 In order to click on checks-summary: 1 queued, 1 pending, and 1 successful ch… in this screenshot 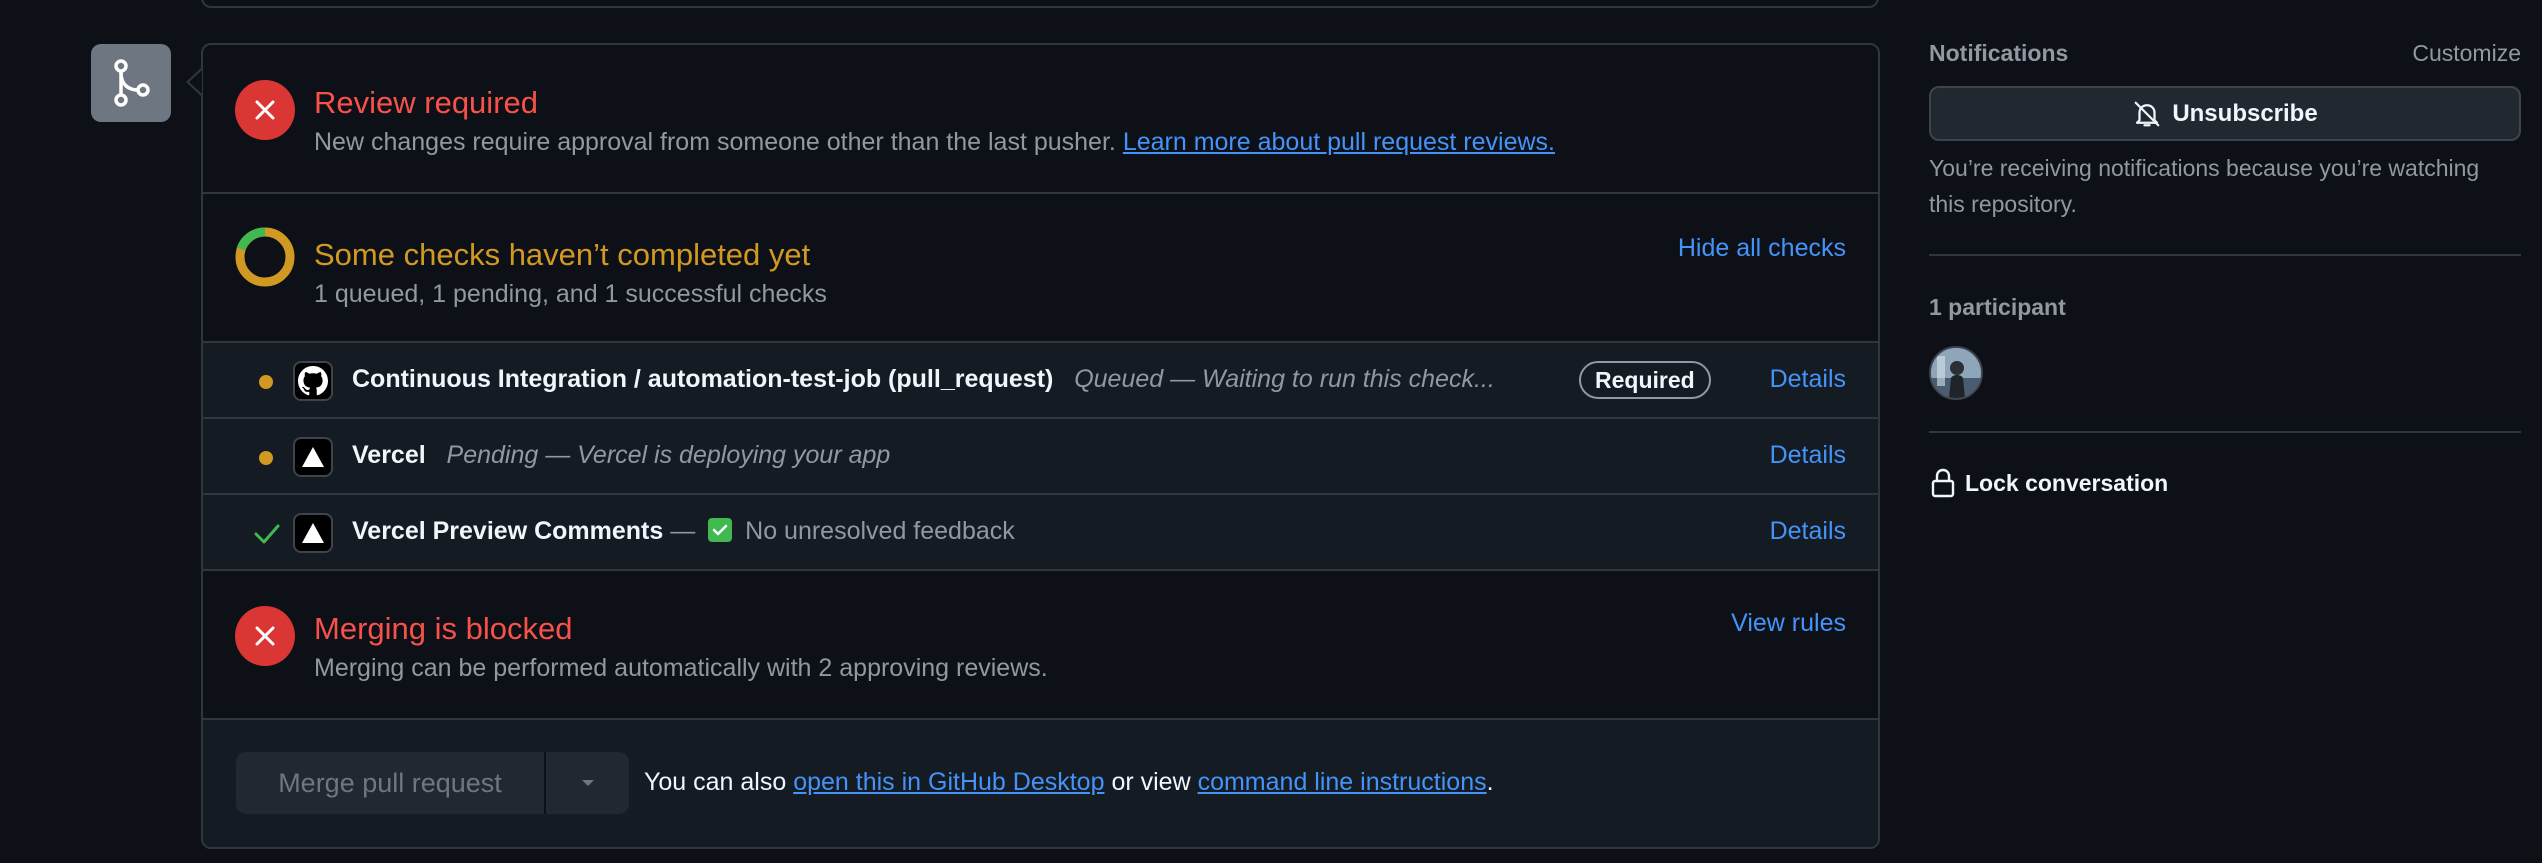, I will do `click(570, 294)`.